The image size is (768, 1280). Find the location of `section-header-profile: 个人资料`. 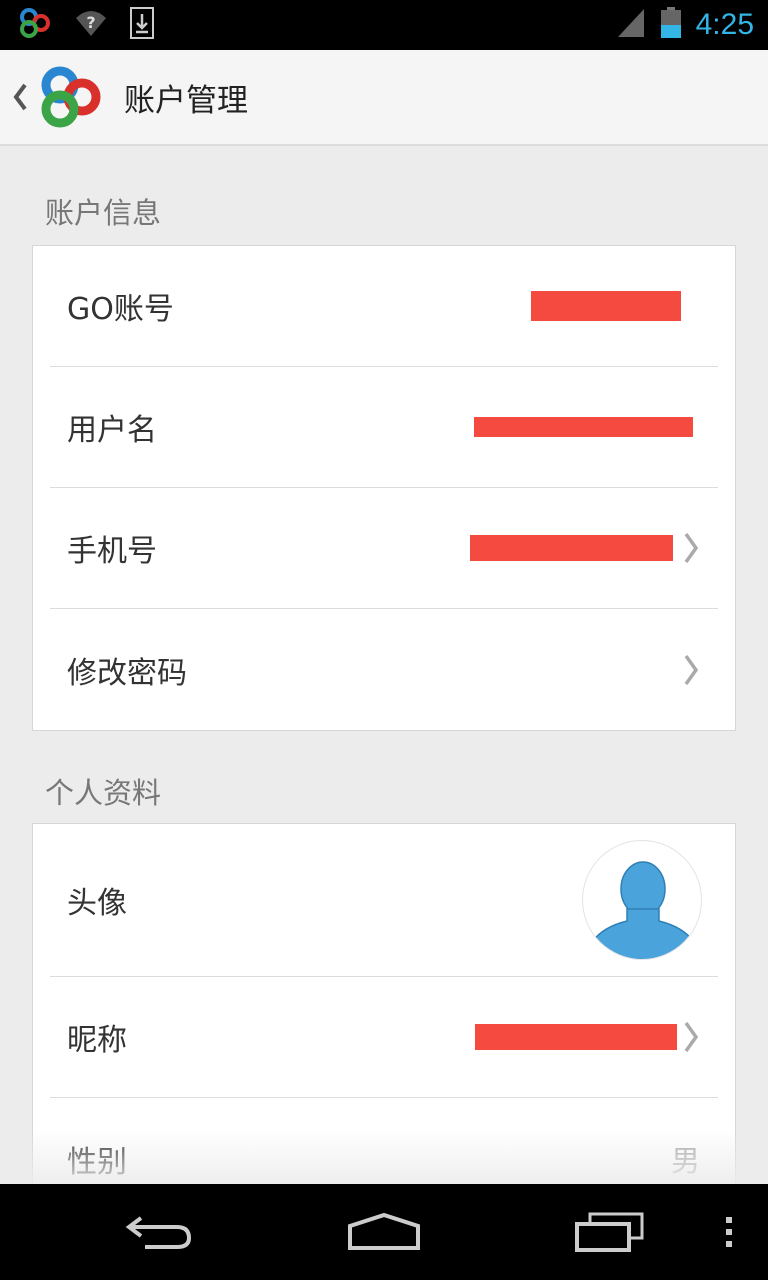

section-header-profile: 个人资料 is located at coordinates (103, 793).